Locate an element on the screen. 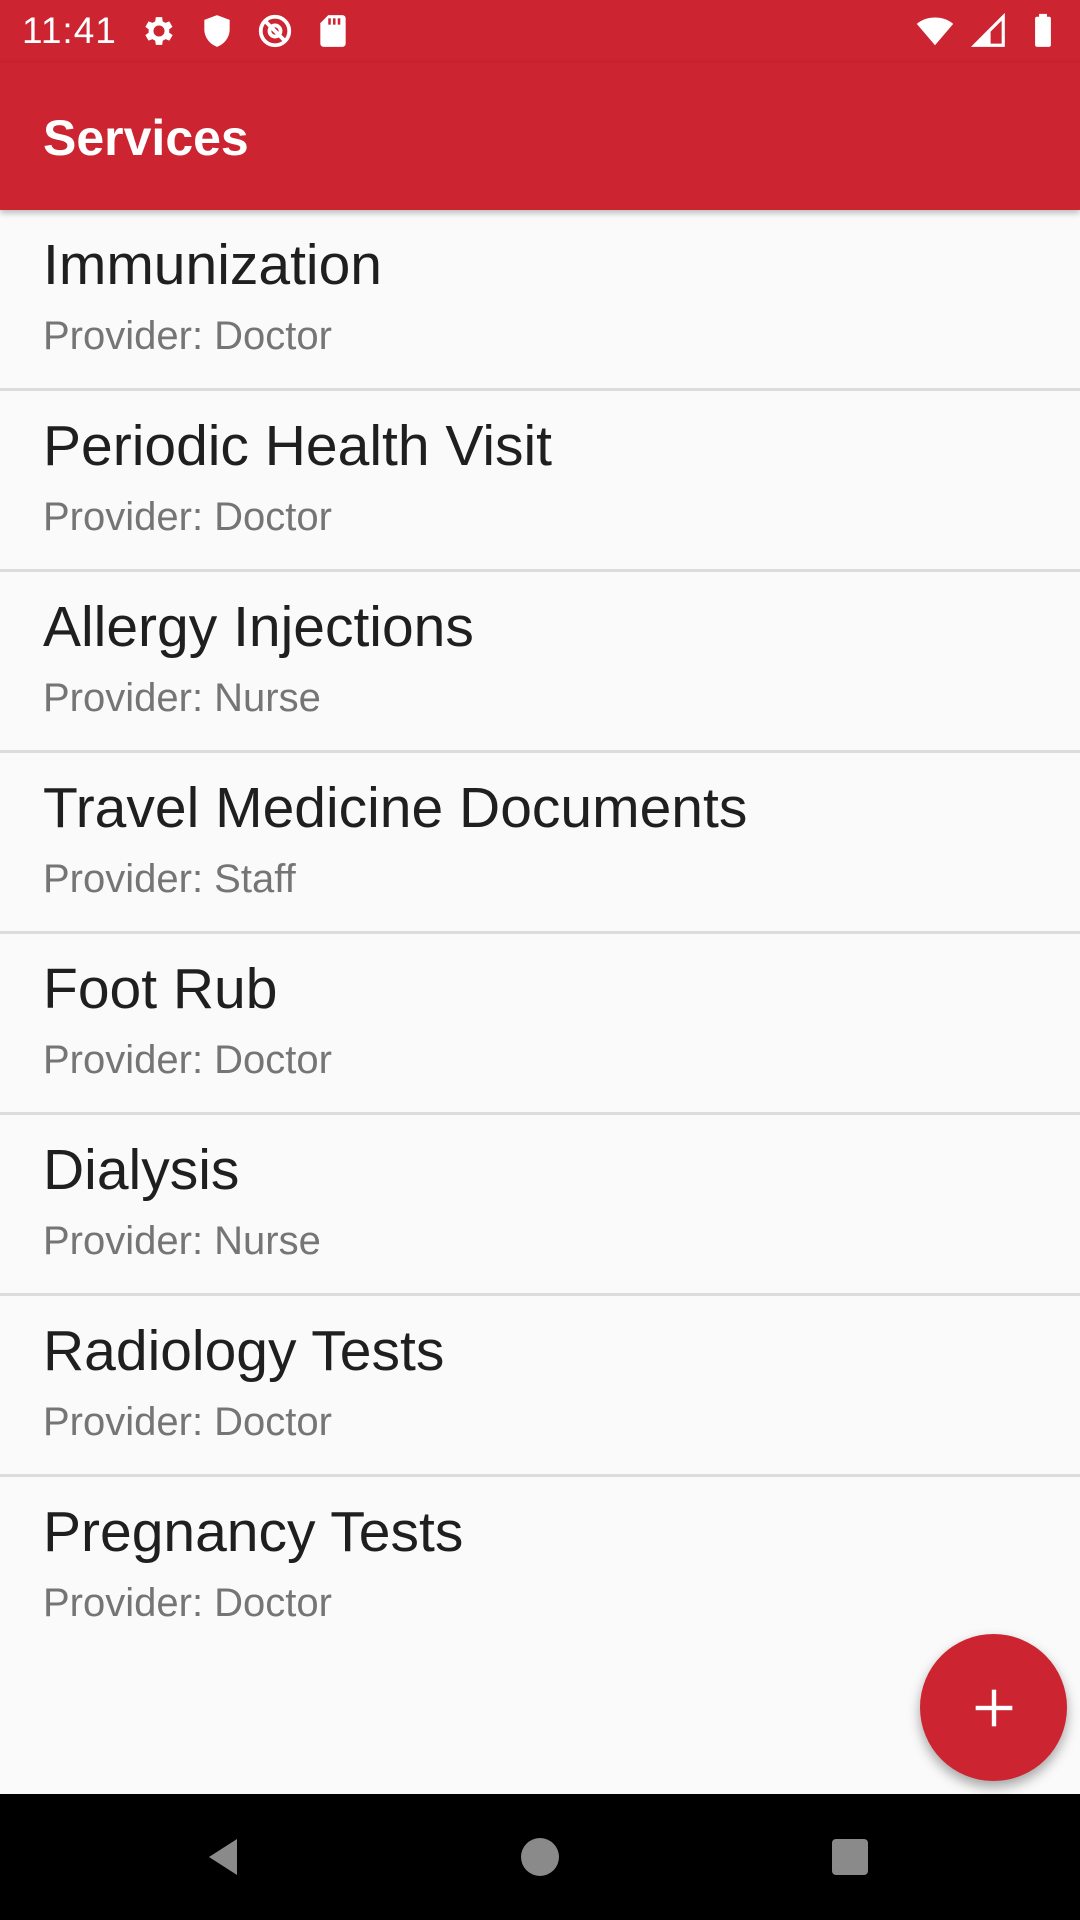 Image resolution: width=1080 pixels, height=1920 pixels. battery-icon is located at coordinates (1043, 30).